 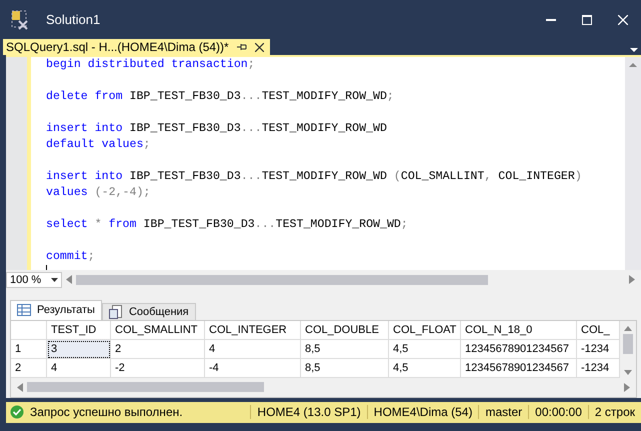 What do you see at coordinates (29, 368) in the screenshot?
I see `row-number: 2` at bounding box center [29, 368].